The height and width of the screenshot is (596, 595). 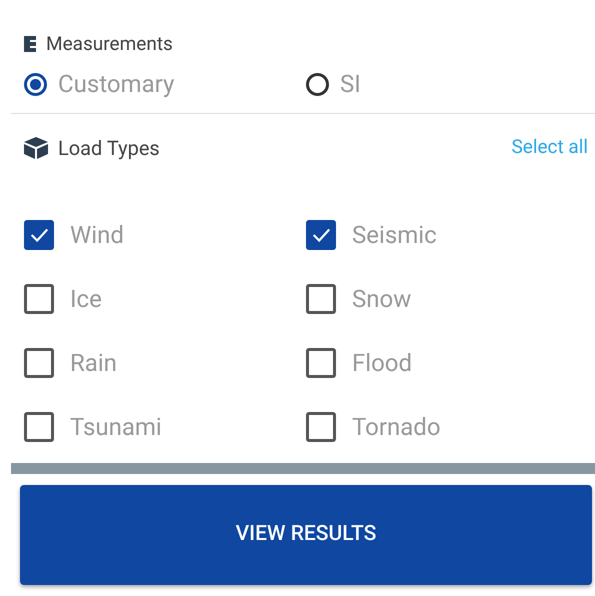 What do you see at coordinates (447, 84) in the screenshot?
I see `radio-option: SI` at bounding box center [447, 84].